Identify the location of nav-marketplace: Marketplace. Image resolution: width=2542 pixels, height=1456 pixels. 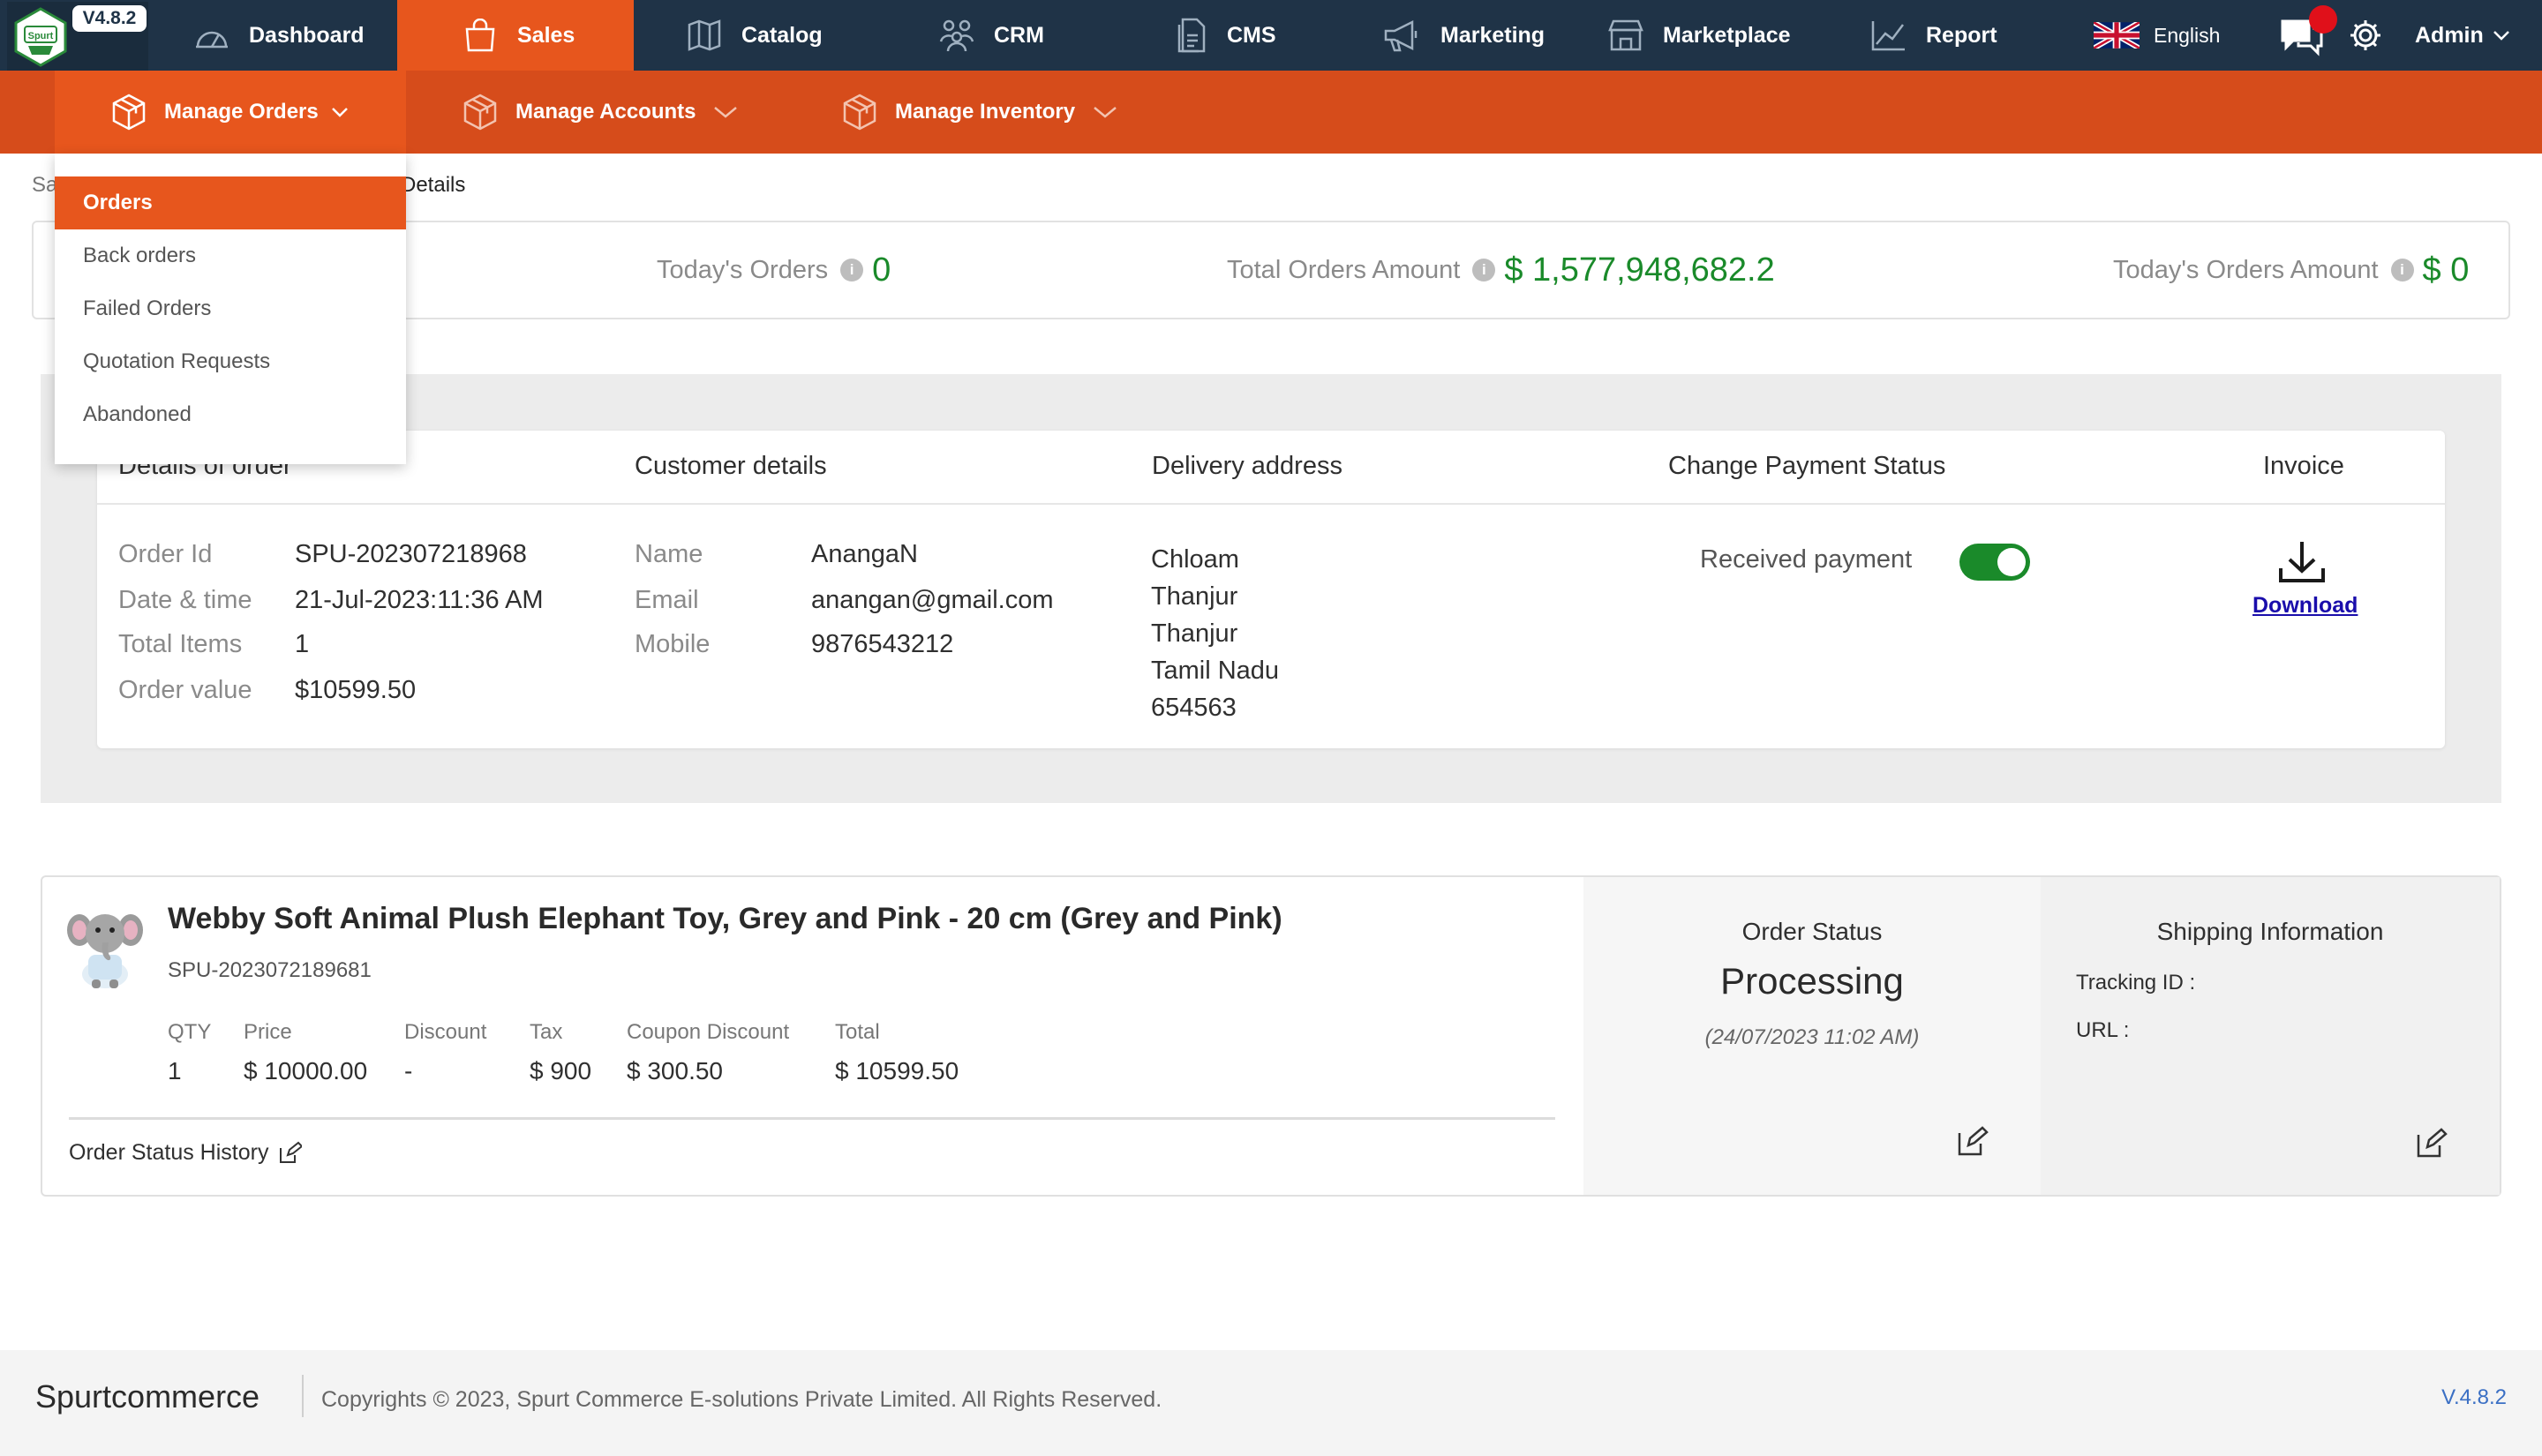
(1700, 35).